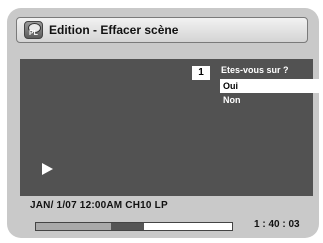 Image resolution: width=323 pixels, height=243 pixels. I want to click on playlist-icon-label: PL, so click(33, 33).